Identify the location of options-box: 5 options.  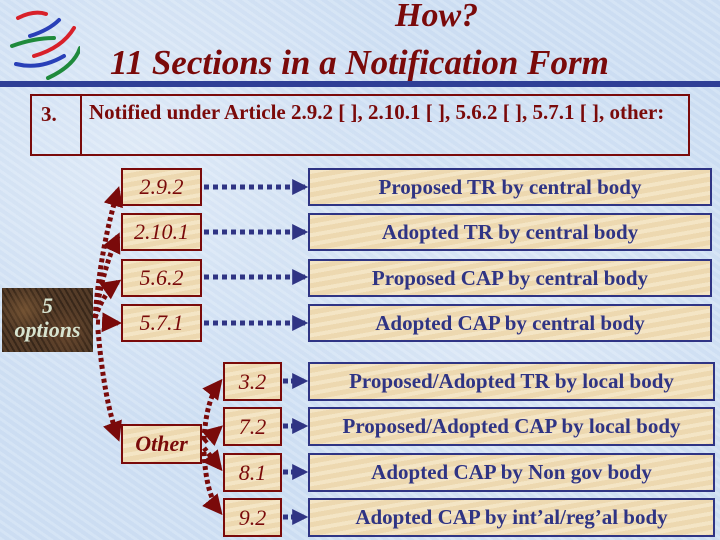
(47, 320).